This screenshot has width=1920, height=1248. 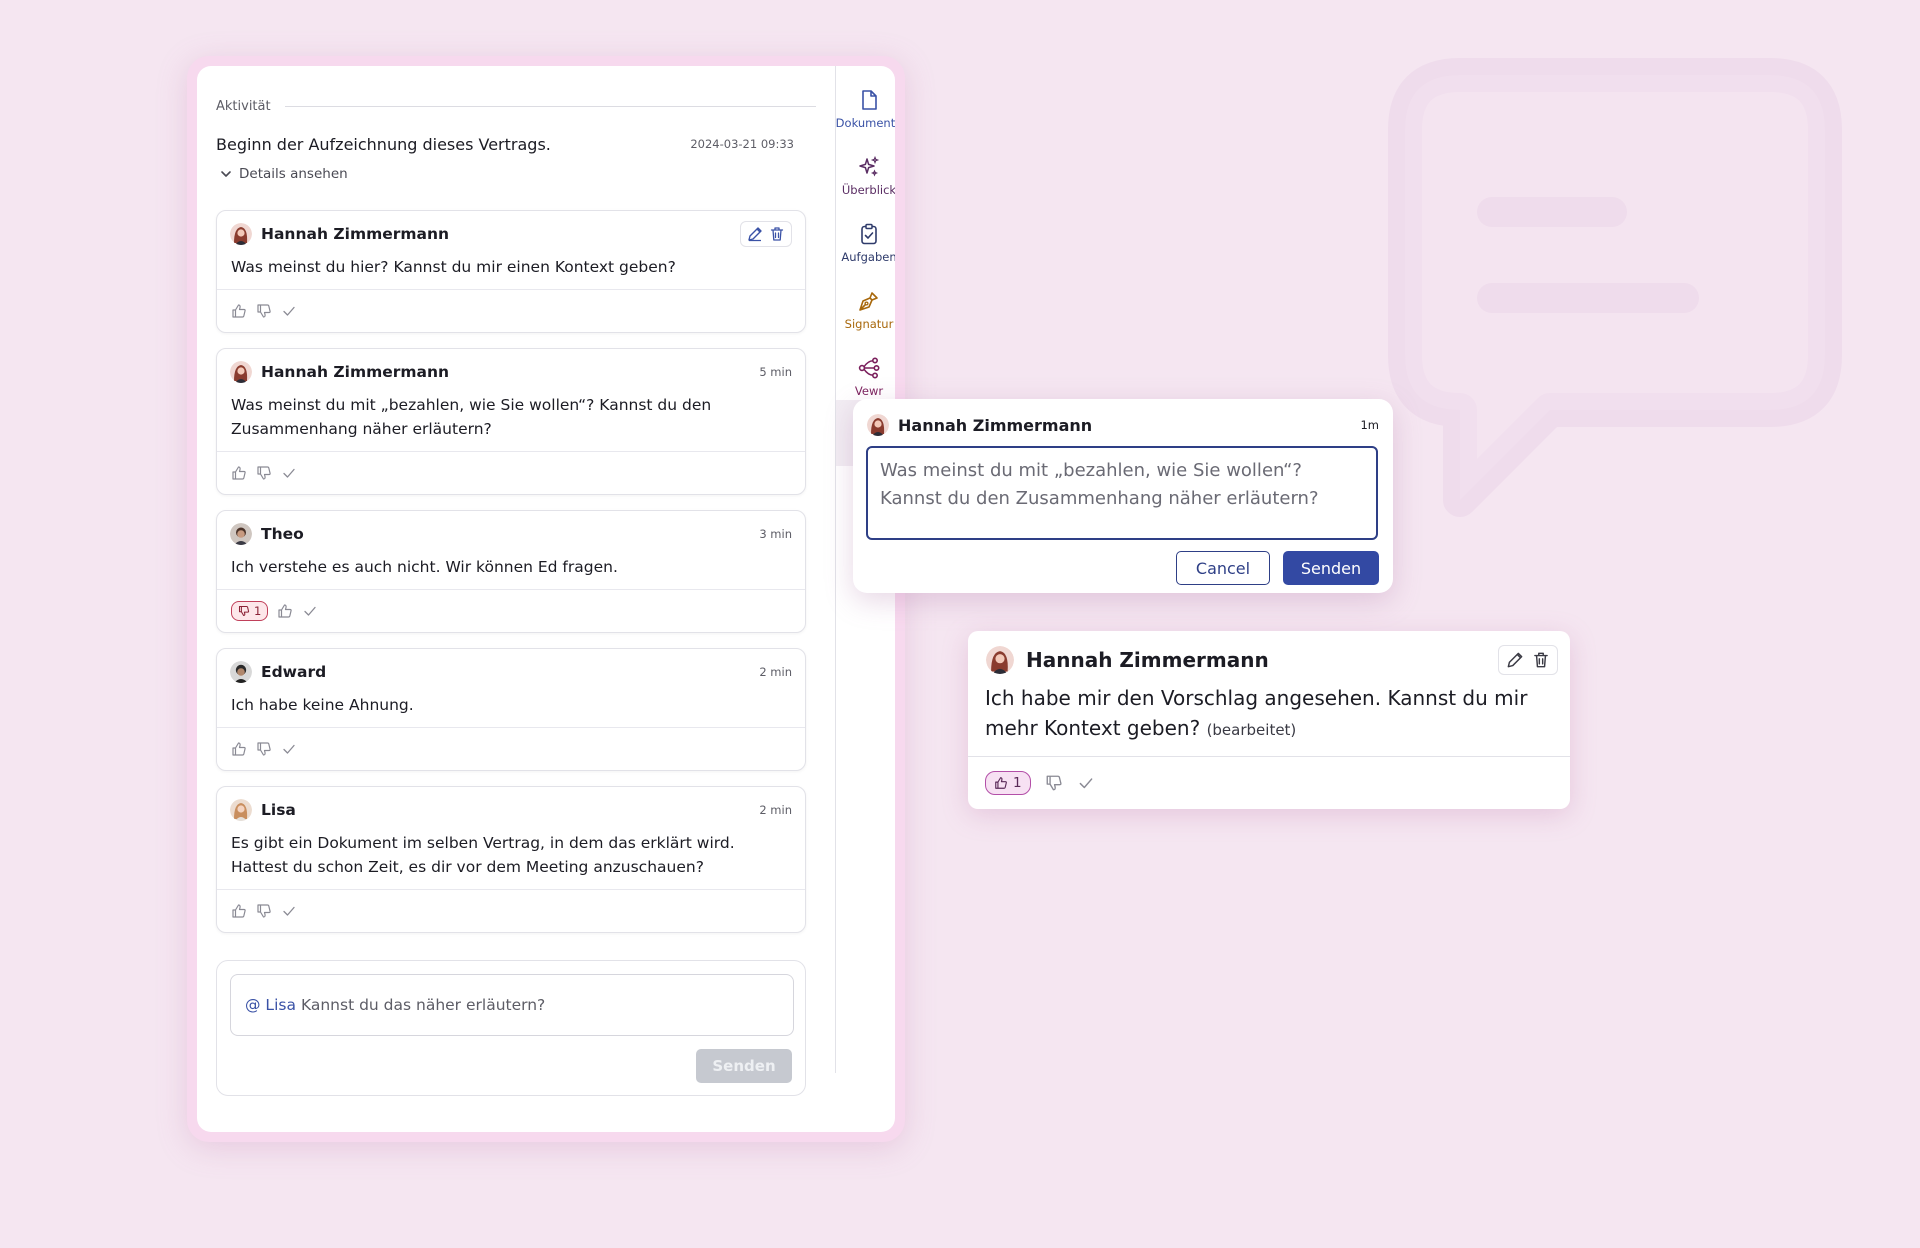 What do you see at coordinates (283, 174) in the screenshot?
I see `details-toggle: Details ansehen` at bounding box center [283, 174].